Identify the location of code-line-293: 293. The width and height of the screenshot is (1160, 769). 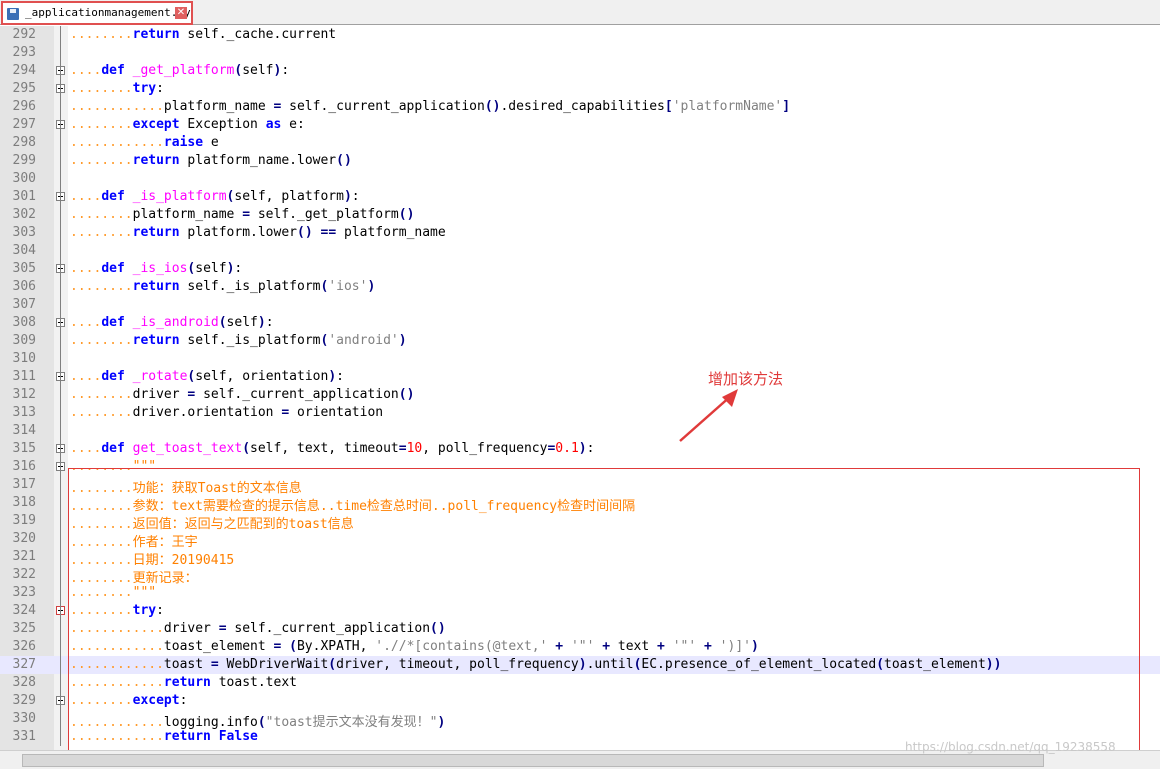
(580, 53).